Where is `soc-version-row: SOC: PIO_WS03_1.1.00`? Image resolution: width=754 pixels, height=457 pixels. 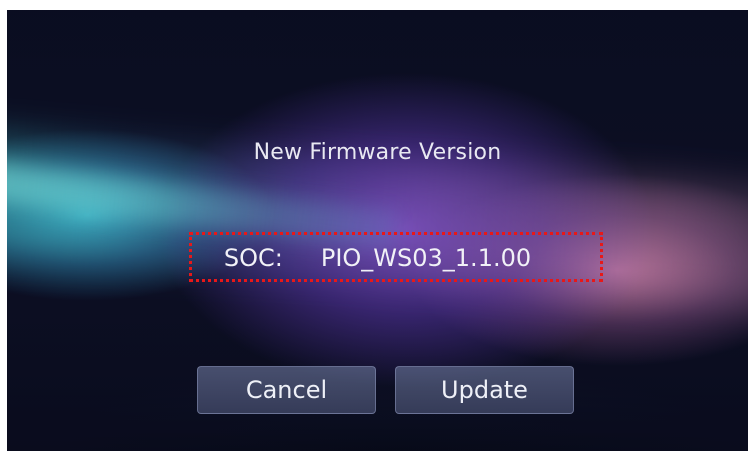
soc-version-row: SOC: PIO_WS03_1.1.00 is located at coordinates (377, 258).